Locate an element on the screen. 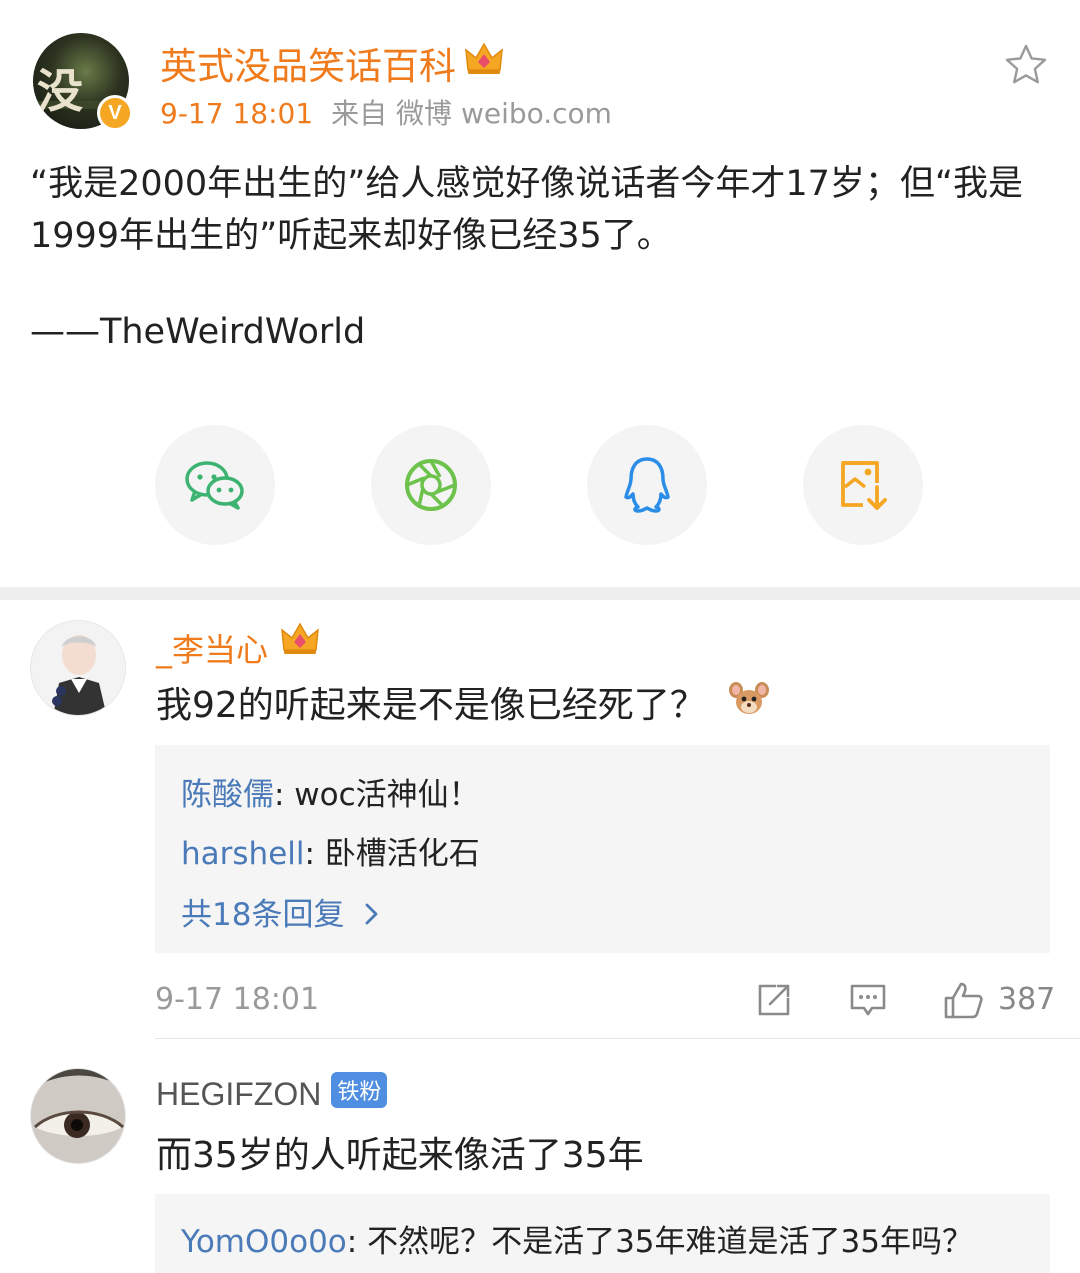  commenter-name: HEGIFZON 铁粉 is located at coordinates (272, 1092).